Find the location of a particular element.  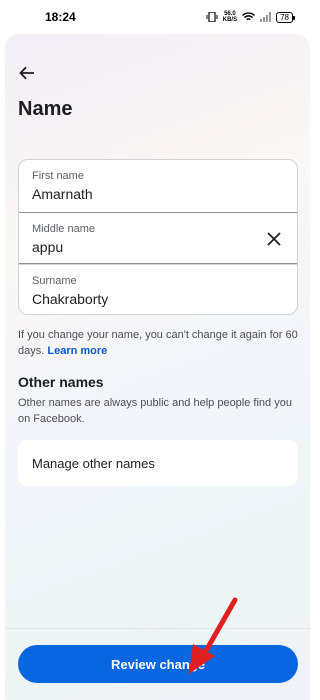

first-name-value: Amarnath is located at coordinates (158, 194).